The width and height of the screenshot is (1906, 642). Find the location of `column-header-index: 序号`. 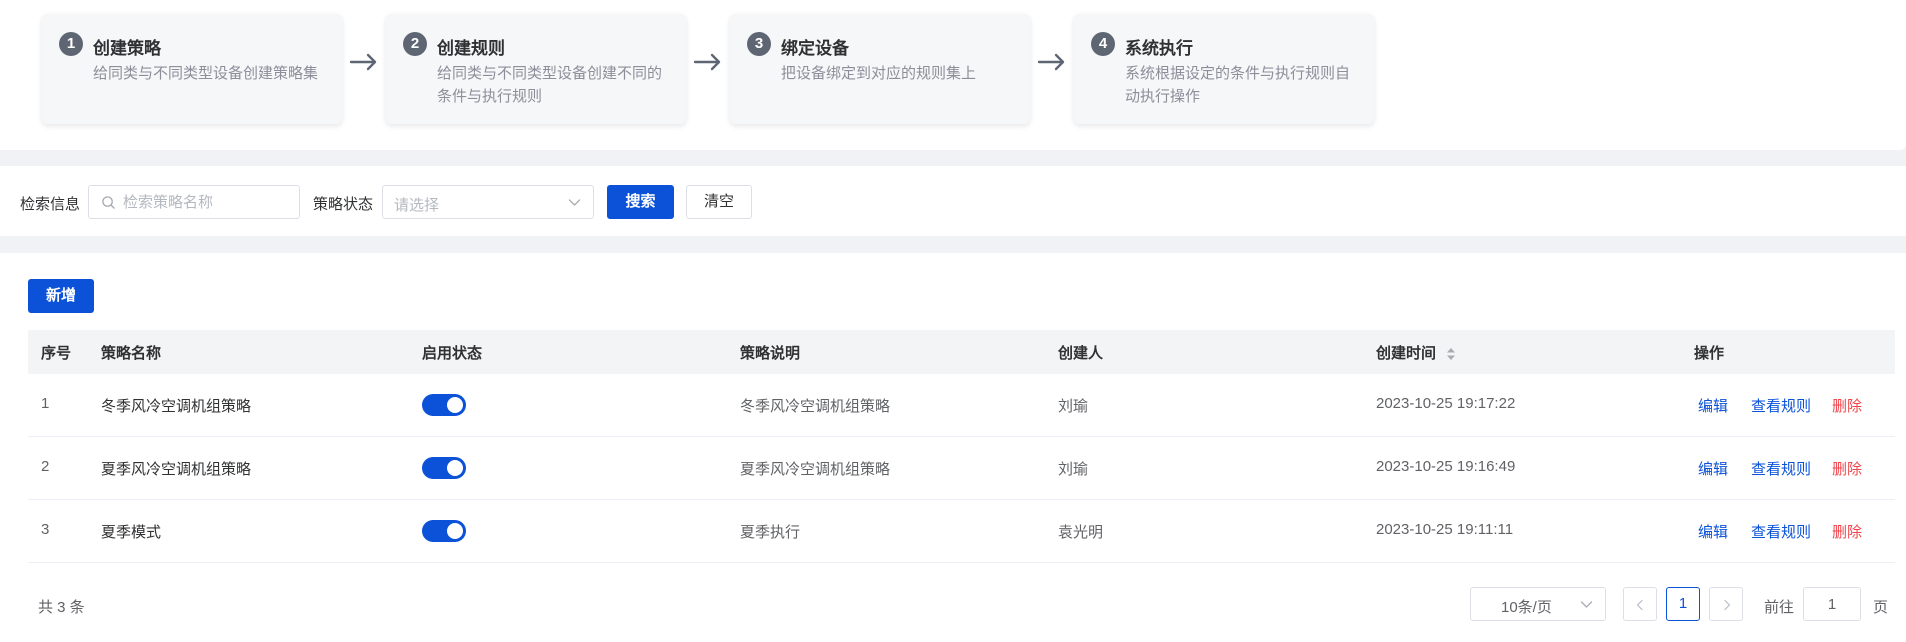

column-header-index: 序号 is located at coordinates (56, 353).